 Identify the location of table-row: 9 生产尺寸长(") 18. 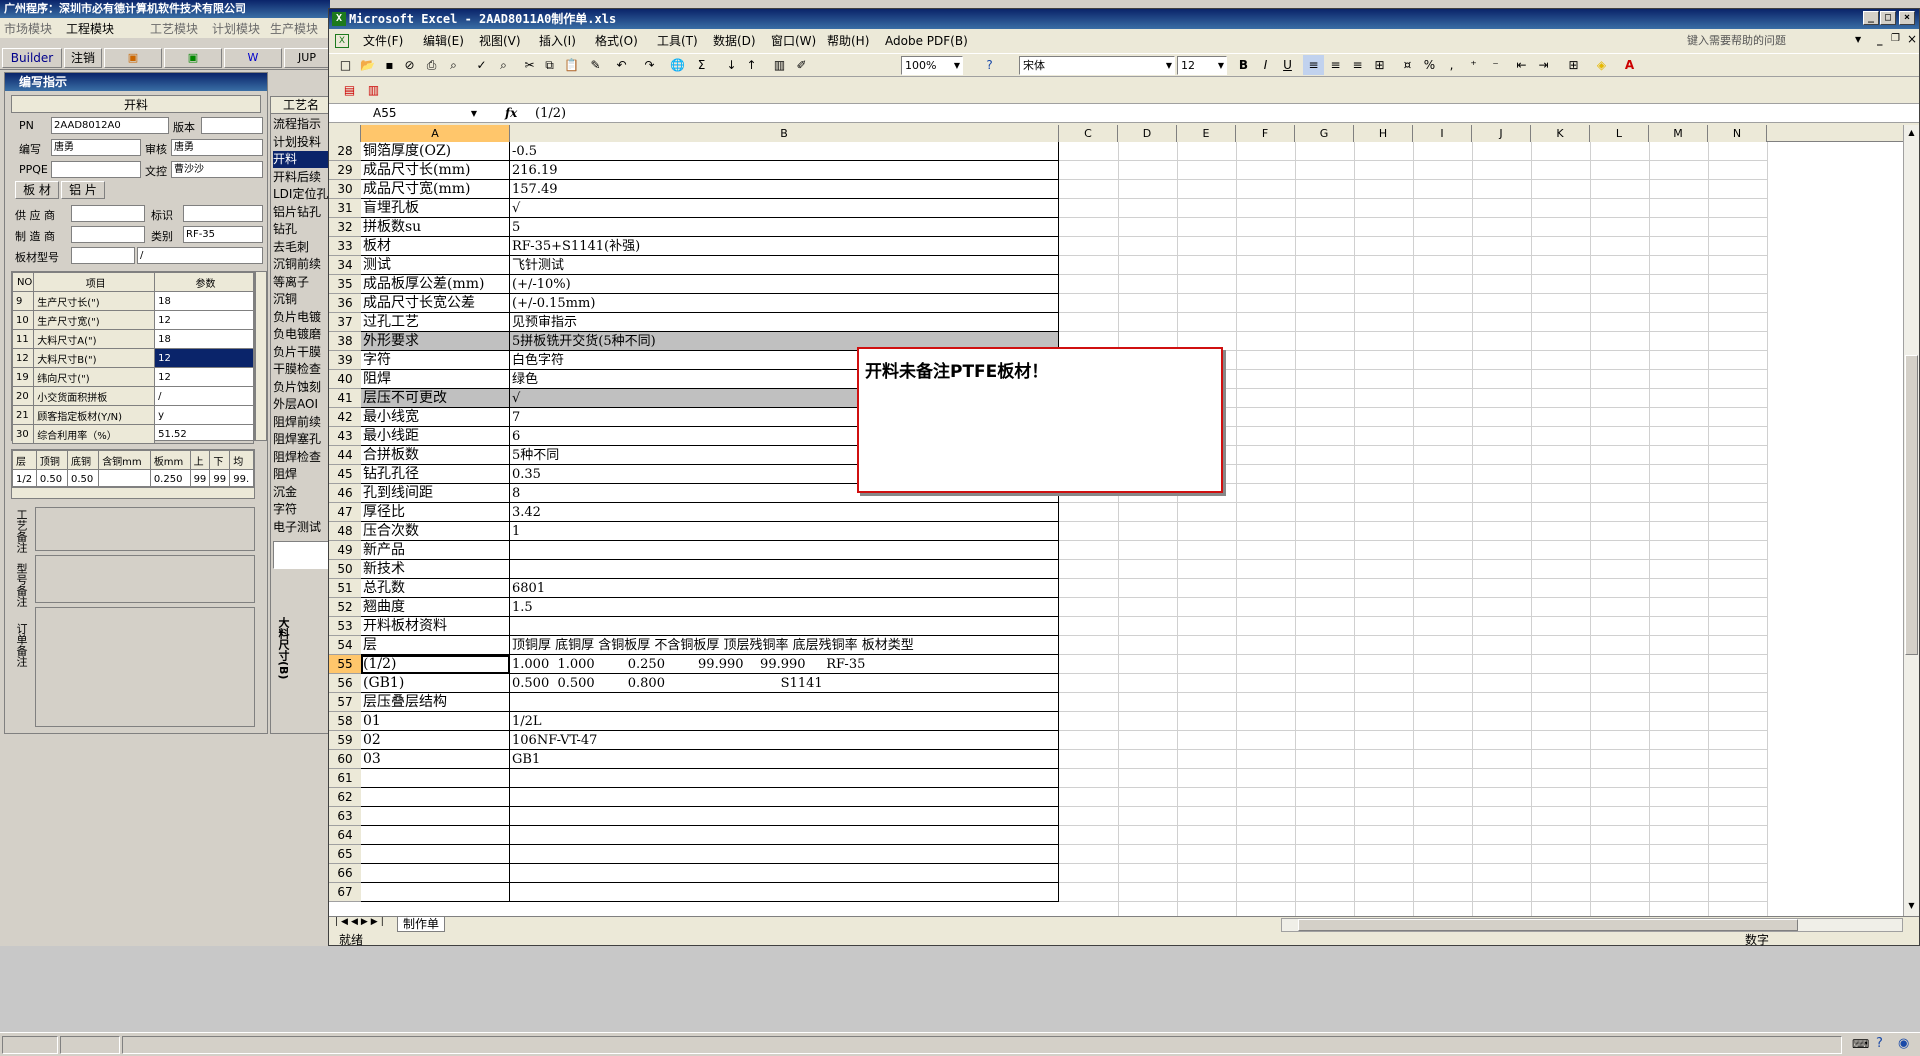
(132, 301).